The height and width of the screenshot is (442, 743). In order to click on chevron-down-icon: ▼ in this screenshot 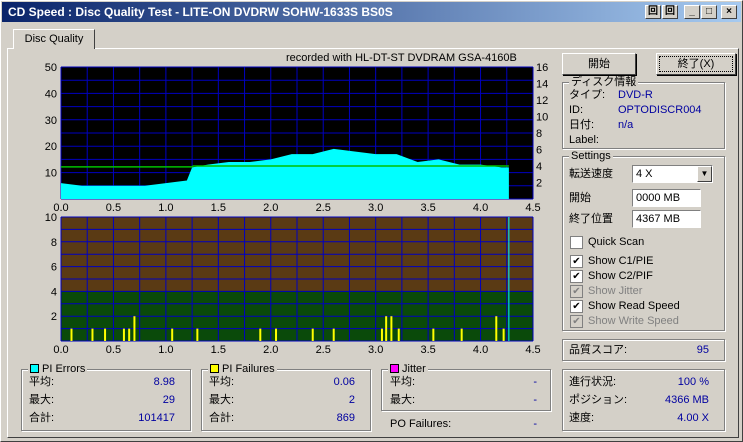, I will do `click(704, 174)`.